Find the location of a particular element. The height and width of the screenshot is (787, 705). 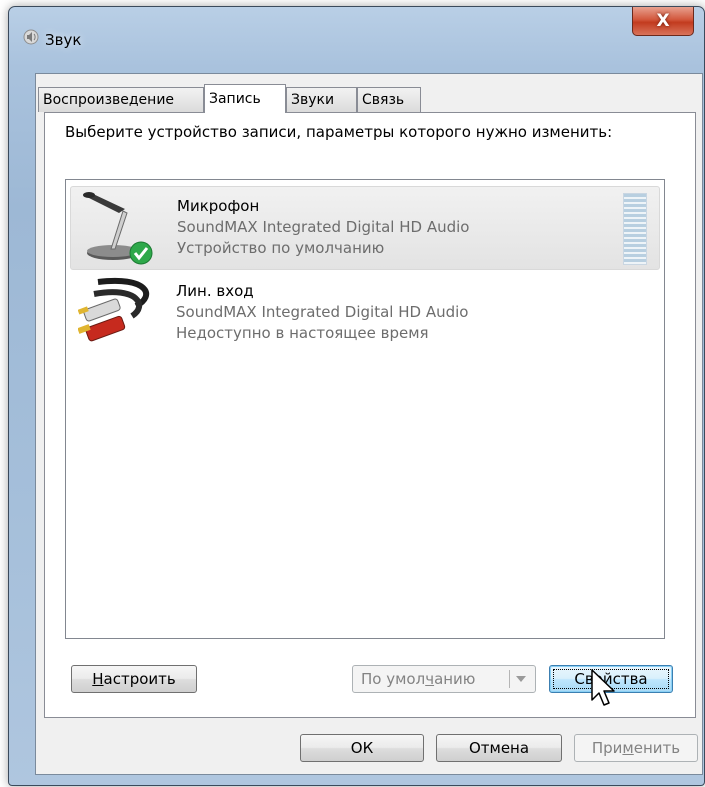

ok-button: ОК is located at coordinates (362, 748).